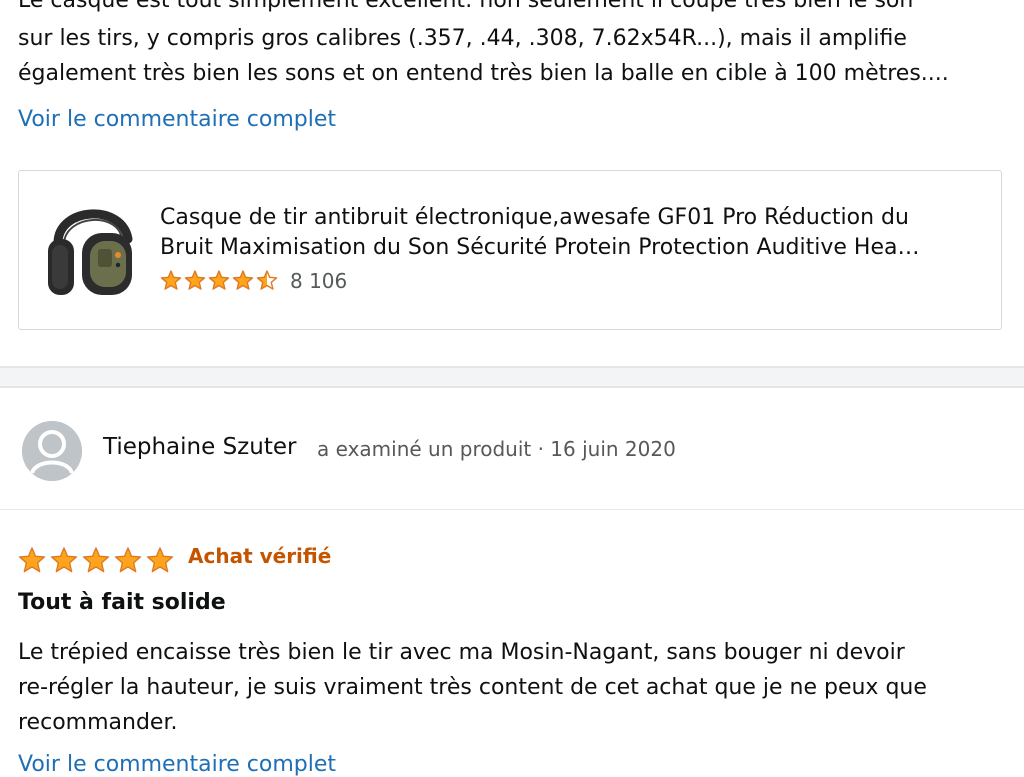 Image resolution: width=1024 pixels, height=777 pixels. I want to click on review-rating, so click(98, 563).